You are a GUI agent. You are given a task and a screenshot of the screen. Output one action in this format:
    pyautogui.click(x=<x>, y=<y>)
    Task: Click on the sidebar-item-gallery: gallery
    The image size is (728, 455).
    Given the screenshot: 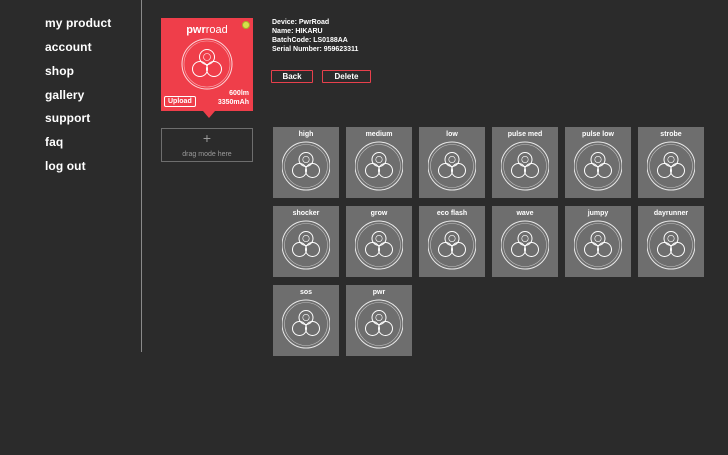 What is the action you would take?
    pyautogui.click(x=64, y=95)
    